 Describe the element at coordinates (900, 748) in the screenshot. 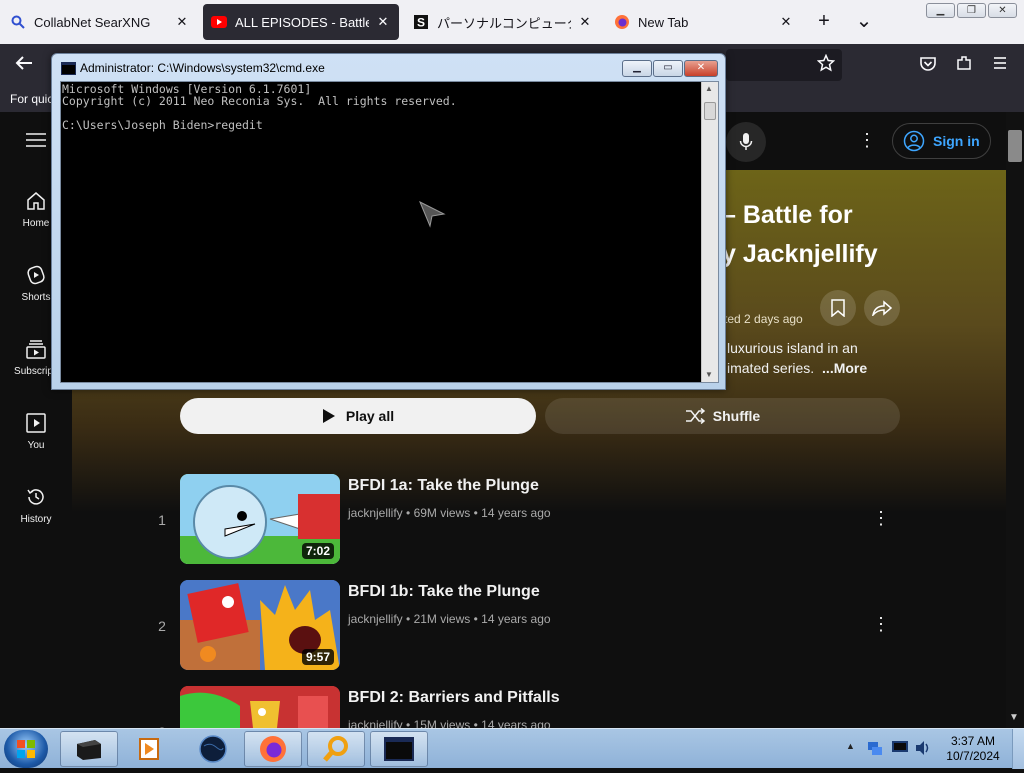

I see `monitor-tray-icon` at that location.